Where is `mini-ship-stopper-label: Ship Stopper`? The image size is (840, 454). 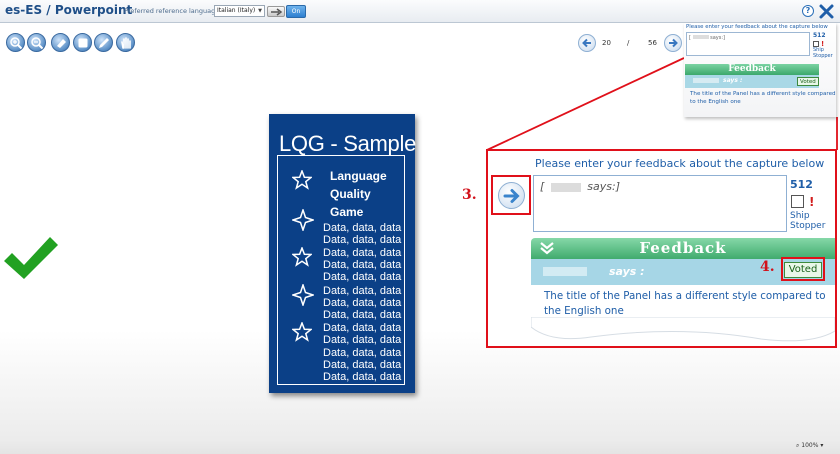
mini-ship-stopper-label: Ship Stopper is located at coordinates (823, 53).